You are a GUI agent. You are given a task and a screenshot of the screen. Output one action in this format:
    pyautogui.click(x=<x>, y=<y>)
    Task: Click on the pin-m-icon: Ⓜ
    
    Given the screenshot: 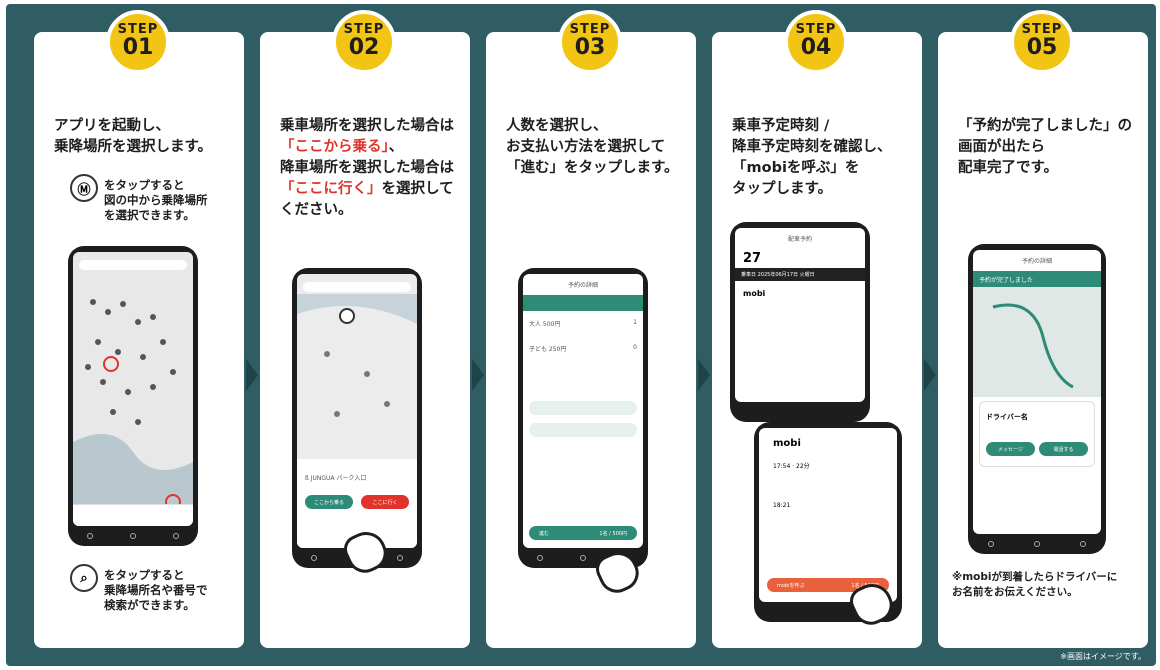 What is the action you would take?
    pyautogui.click(x=84, y=188)
    